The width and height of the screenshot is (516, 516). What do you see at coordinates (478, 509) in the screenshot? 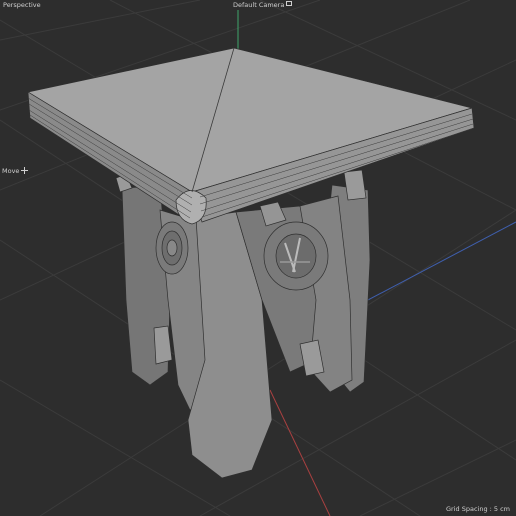
I see `grid-spacing-label: Grid Spacing : 5 cm` at bounding box center [478, 509].